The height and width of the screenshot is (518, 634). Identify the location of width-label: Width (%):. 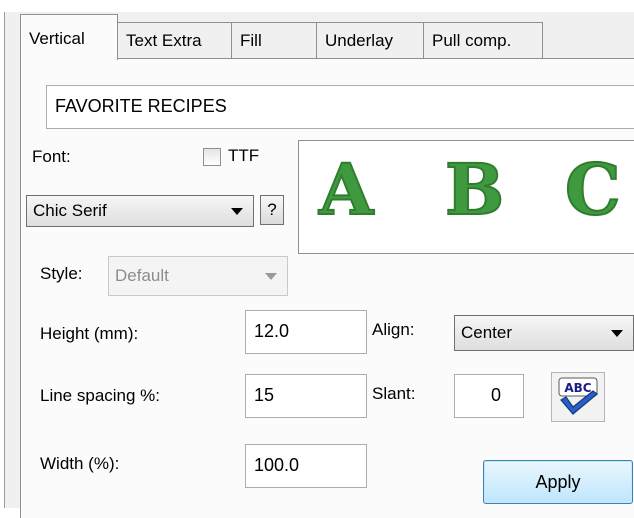
(80, 463).